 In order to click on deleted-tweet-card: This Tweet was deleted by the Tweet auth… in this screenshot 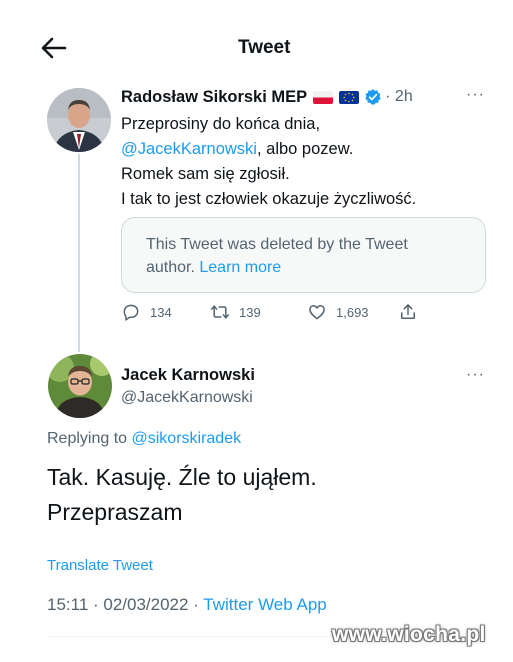, I will do `click(303, 255)`.